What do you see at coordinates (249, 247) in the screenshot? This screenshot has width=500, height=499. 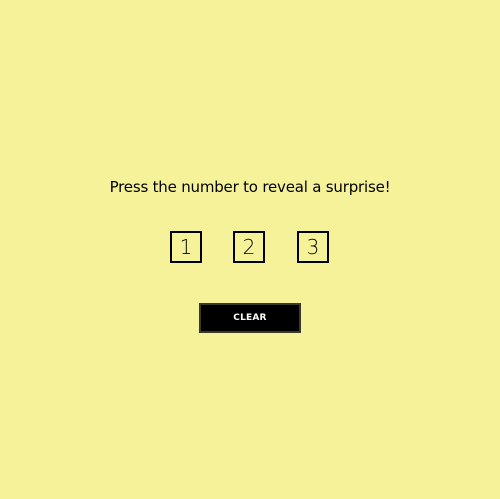 I see `number-button-2: 2` at bounding box center [249, 247].